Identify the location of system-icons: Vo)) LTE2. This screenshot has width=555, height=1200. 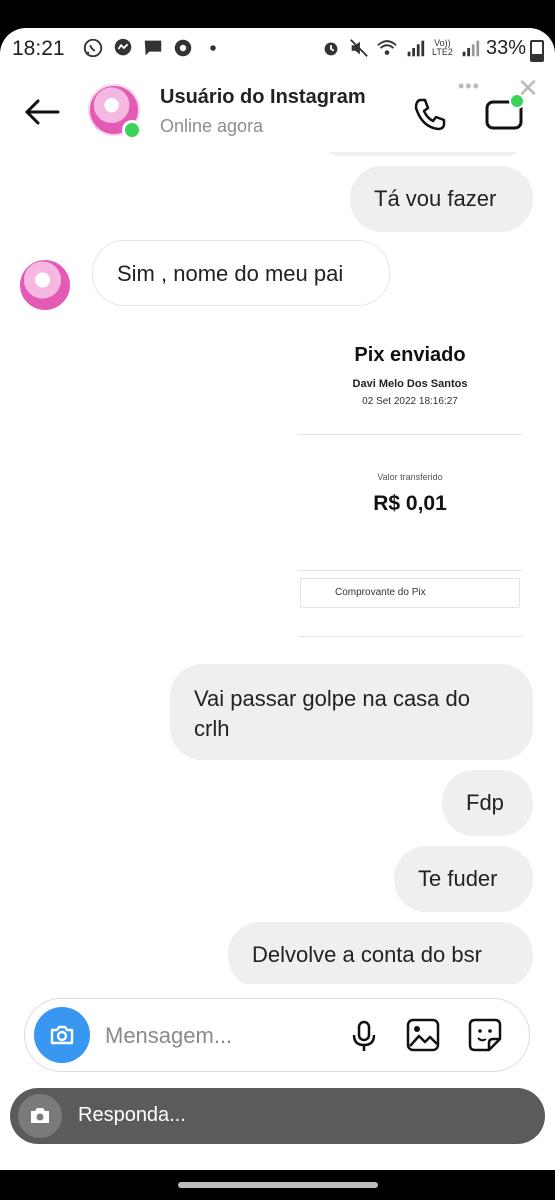
(400, 48).